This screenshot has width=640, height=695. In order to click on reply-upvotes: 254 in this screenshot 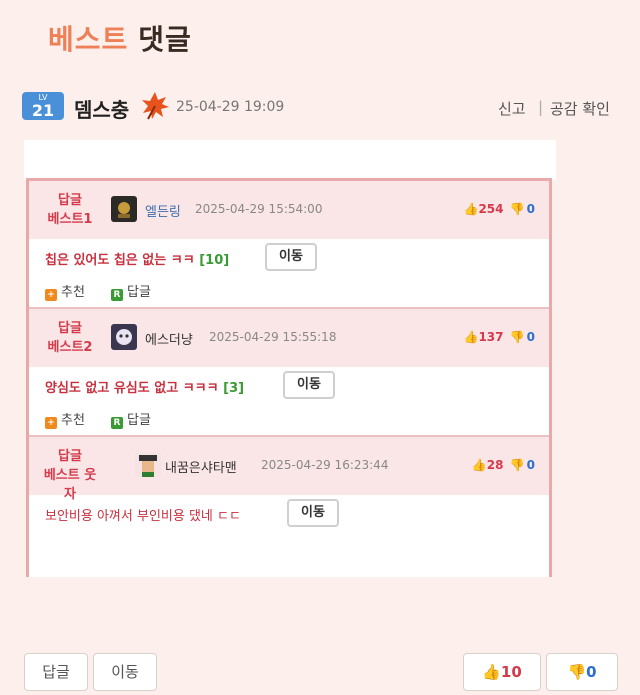, I will do `click(491, 209)`.